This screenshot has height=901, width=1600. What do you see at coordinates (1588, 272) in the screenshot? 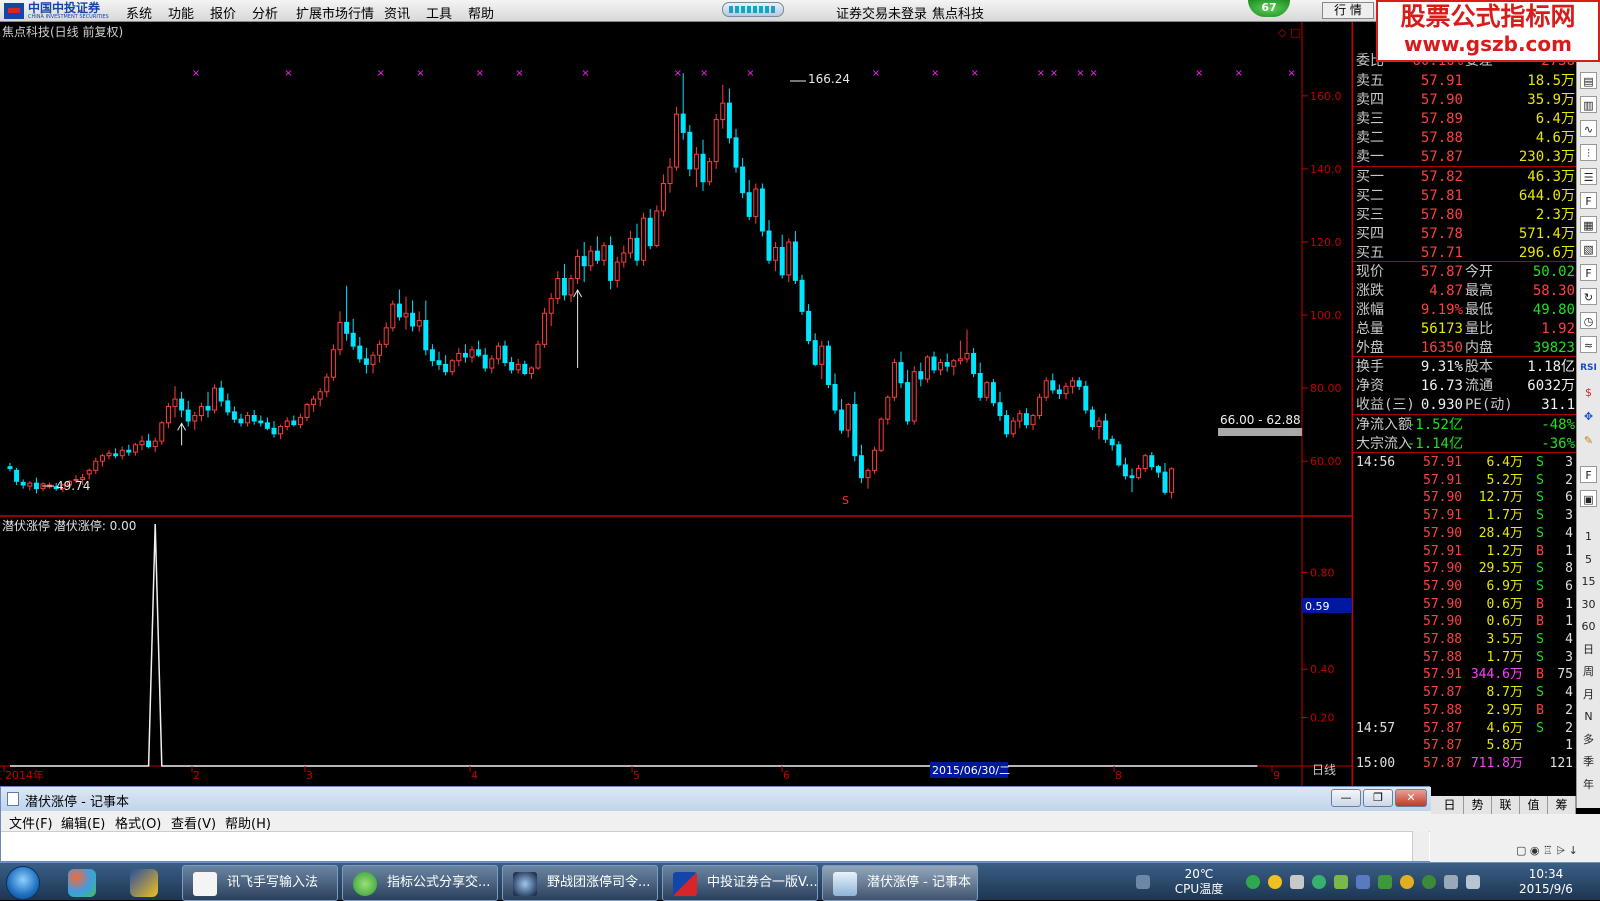
I see `f12-icon: F` at bounding box center [1588, 272].